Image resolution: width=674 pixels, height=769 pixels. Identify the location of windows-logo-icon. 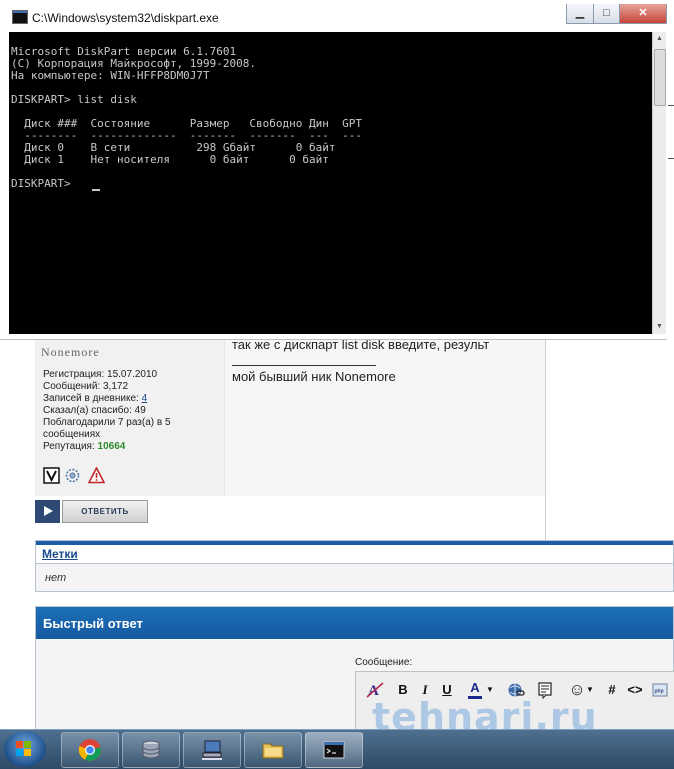
(24, 749).